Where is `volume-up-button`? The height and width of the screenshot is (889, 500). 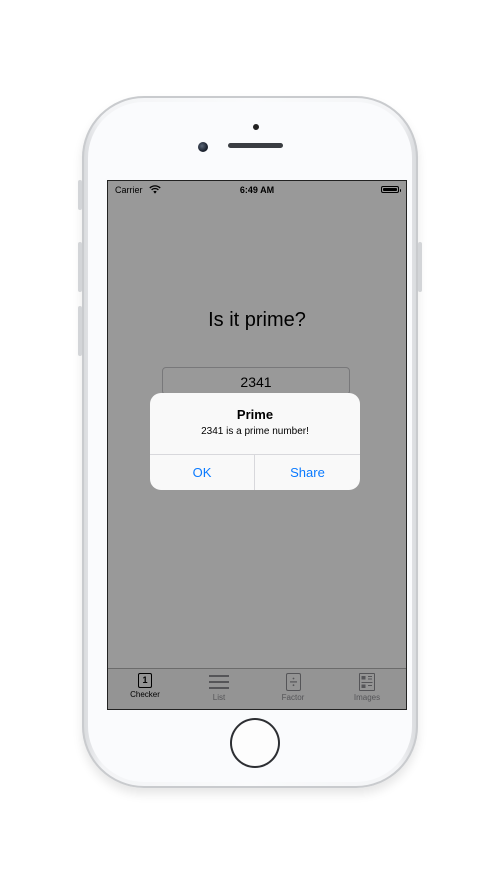 volume-up-button is located at coordinates (80, 267).